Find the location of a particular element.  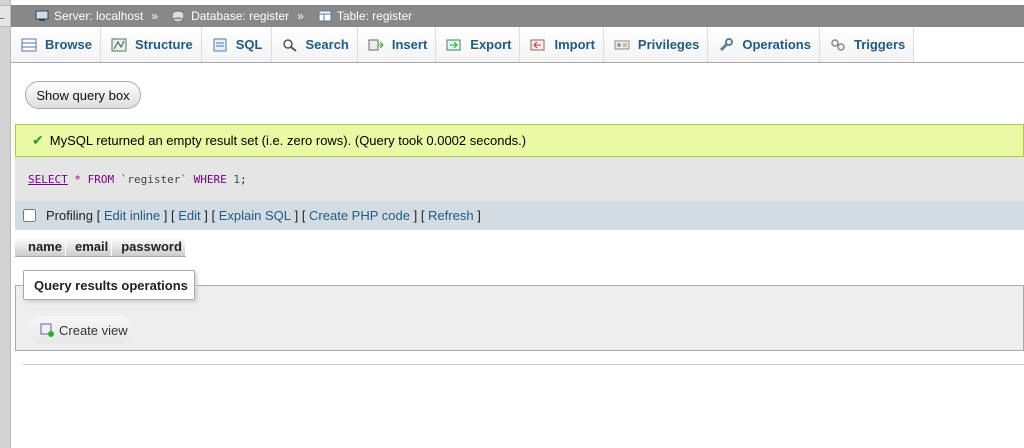

database-icon is located at coordinates (179, 16).